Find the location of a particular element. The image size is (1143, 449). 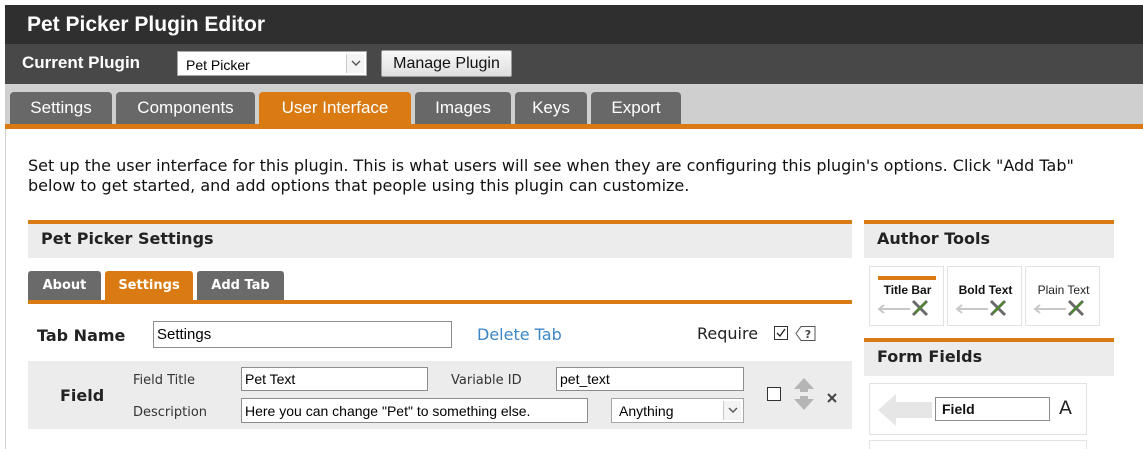

description-input is located at coordinates (414, 410).